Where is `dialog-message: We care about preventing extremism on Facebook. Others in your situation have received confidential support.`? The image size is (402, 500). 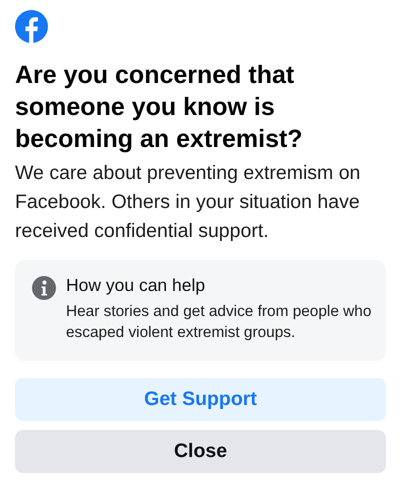
dialog-message: We care about preventing extremism on Facebook. Others in your situation have received confidential support. is located at coordinates (188, 202).